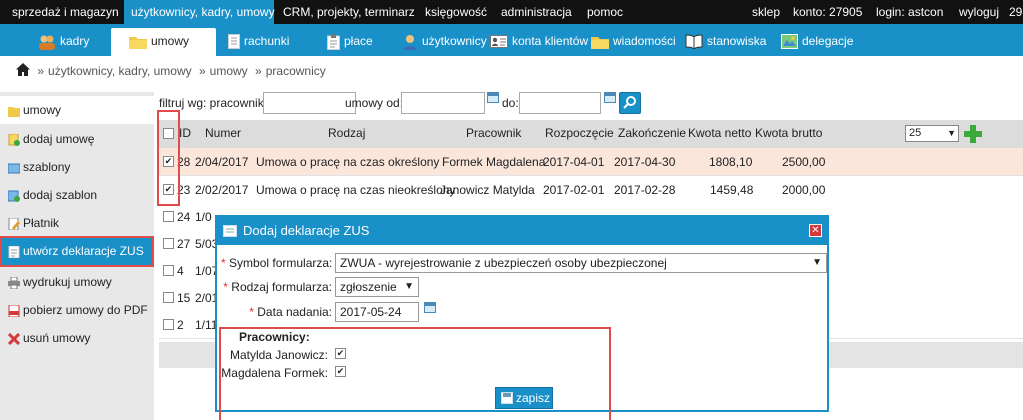 The width and height of the screenshot is (1023, 420). Describe the element at coordinates (719, 133) in the screenshot. I see `column-header-kwota-netto: Kwota netto` at that location.